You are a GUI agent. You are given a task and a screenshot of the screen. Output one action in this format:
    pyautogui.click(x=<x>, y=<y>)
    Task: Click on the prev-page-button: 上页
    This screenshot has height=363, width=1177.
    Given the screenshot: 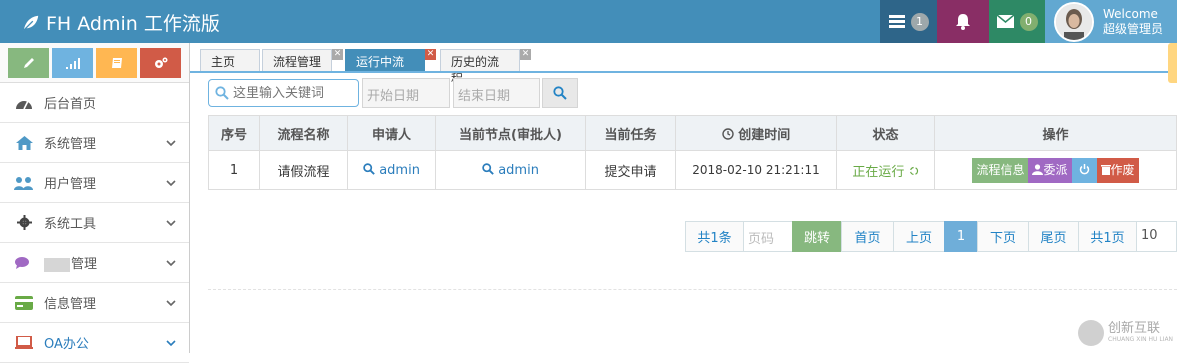 What is the action you would take?
    pyautogui.click(x=919, y=236)
    